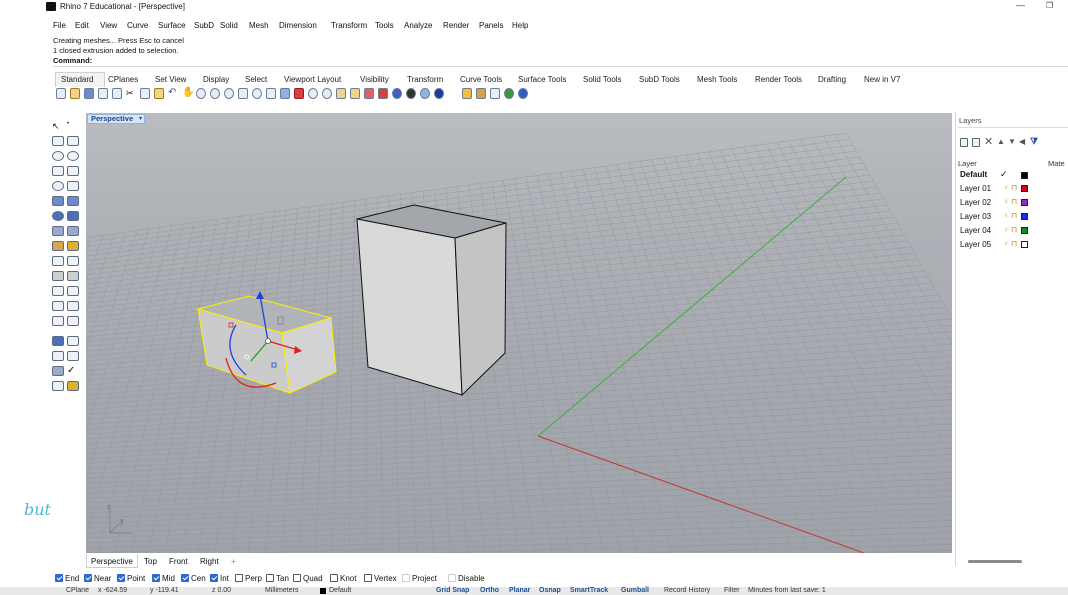 The image size is (1068, 595). What do you see at coordinates (732, 590) in the screenshot?
I see `status-filter: Filter` at bounding box center [732, 590].